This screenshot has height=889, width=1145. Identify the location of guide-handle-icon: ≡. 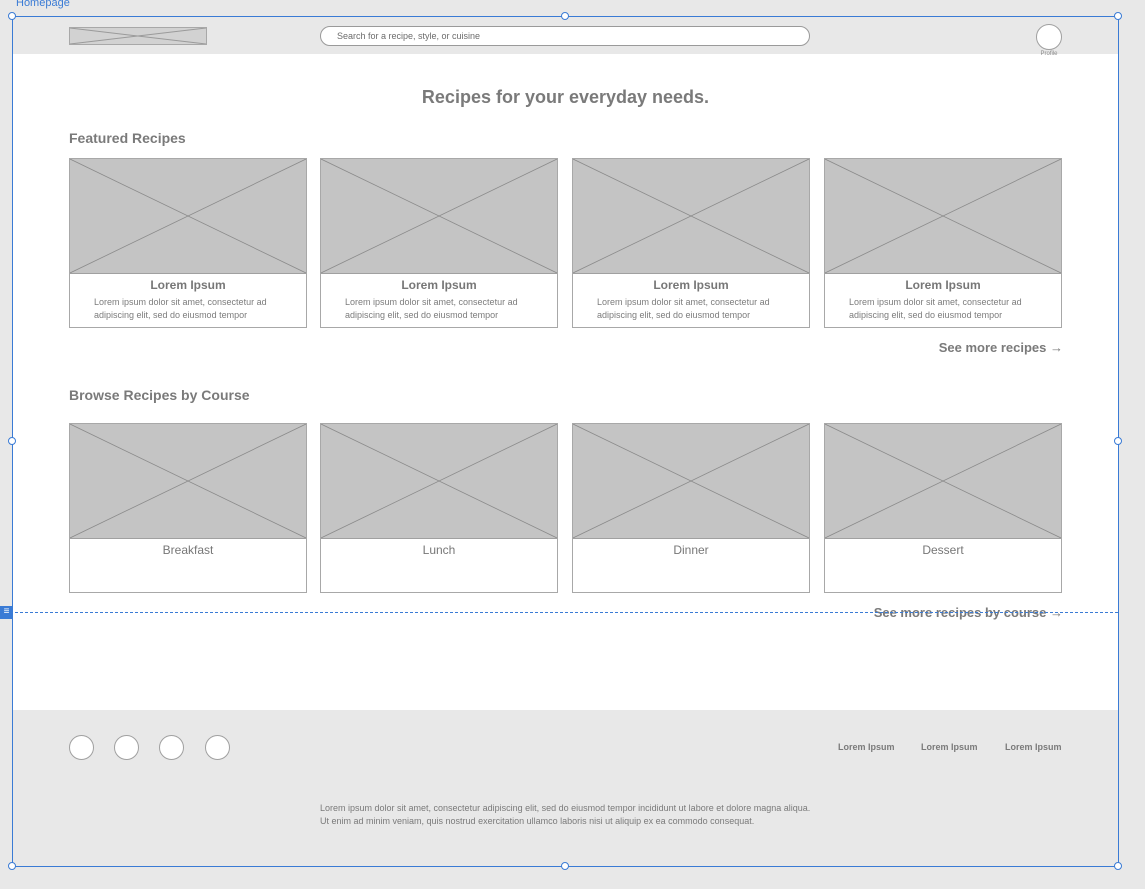
(6, 612).